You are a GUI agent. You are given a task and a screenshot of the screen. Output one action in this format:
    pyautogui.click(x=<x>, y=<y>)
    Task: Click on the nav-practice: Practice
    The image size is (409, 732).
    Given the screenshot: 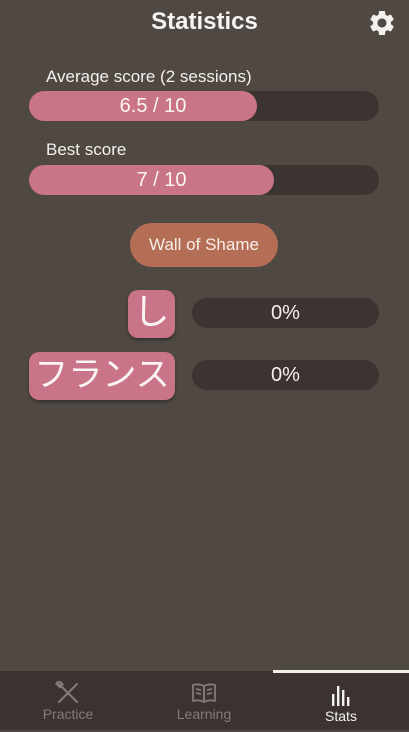 What is the action you would take?
    pyautogui.click(x=68, y=700)
    